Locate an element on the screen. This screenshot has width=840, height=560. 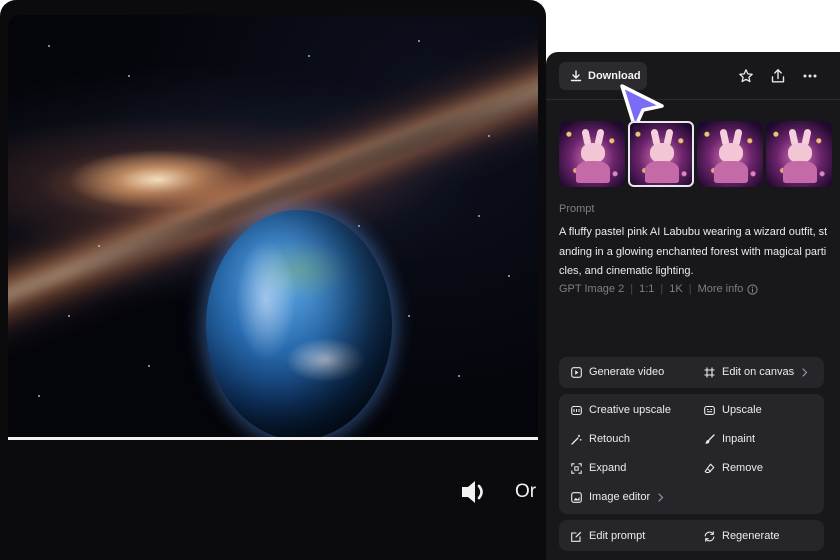
inpaint-button: Inpaint is located at coordinates (729, 439).